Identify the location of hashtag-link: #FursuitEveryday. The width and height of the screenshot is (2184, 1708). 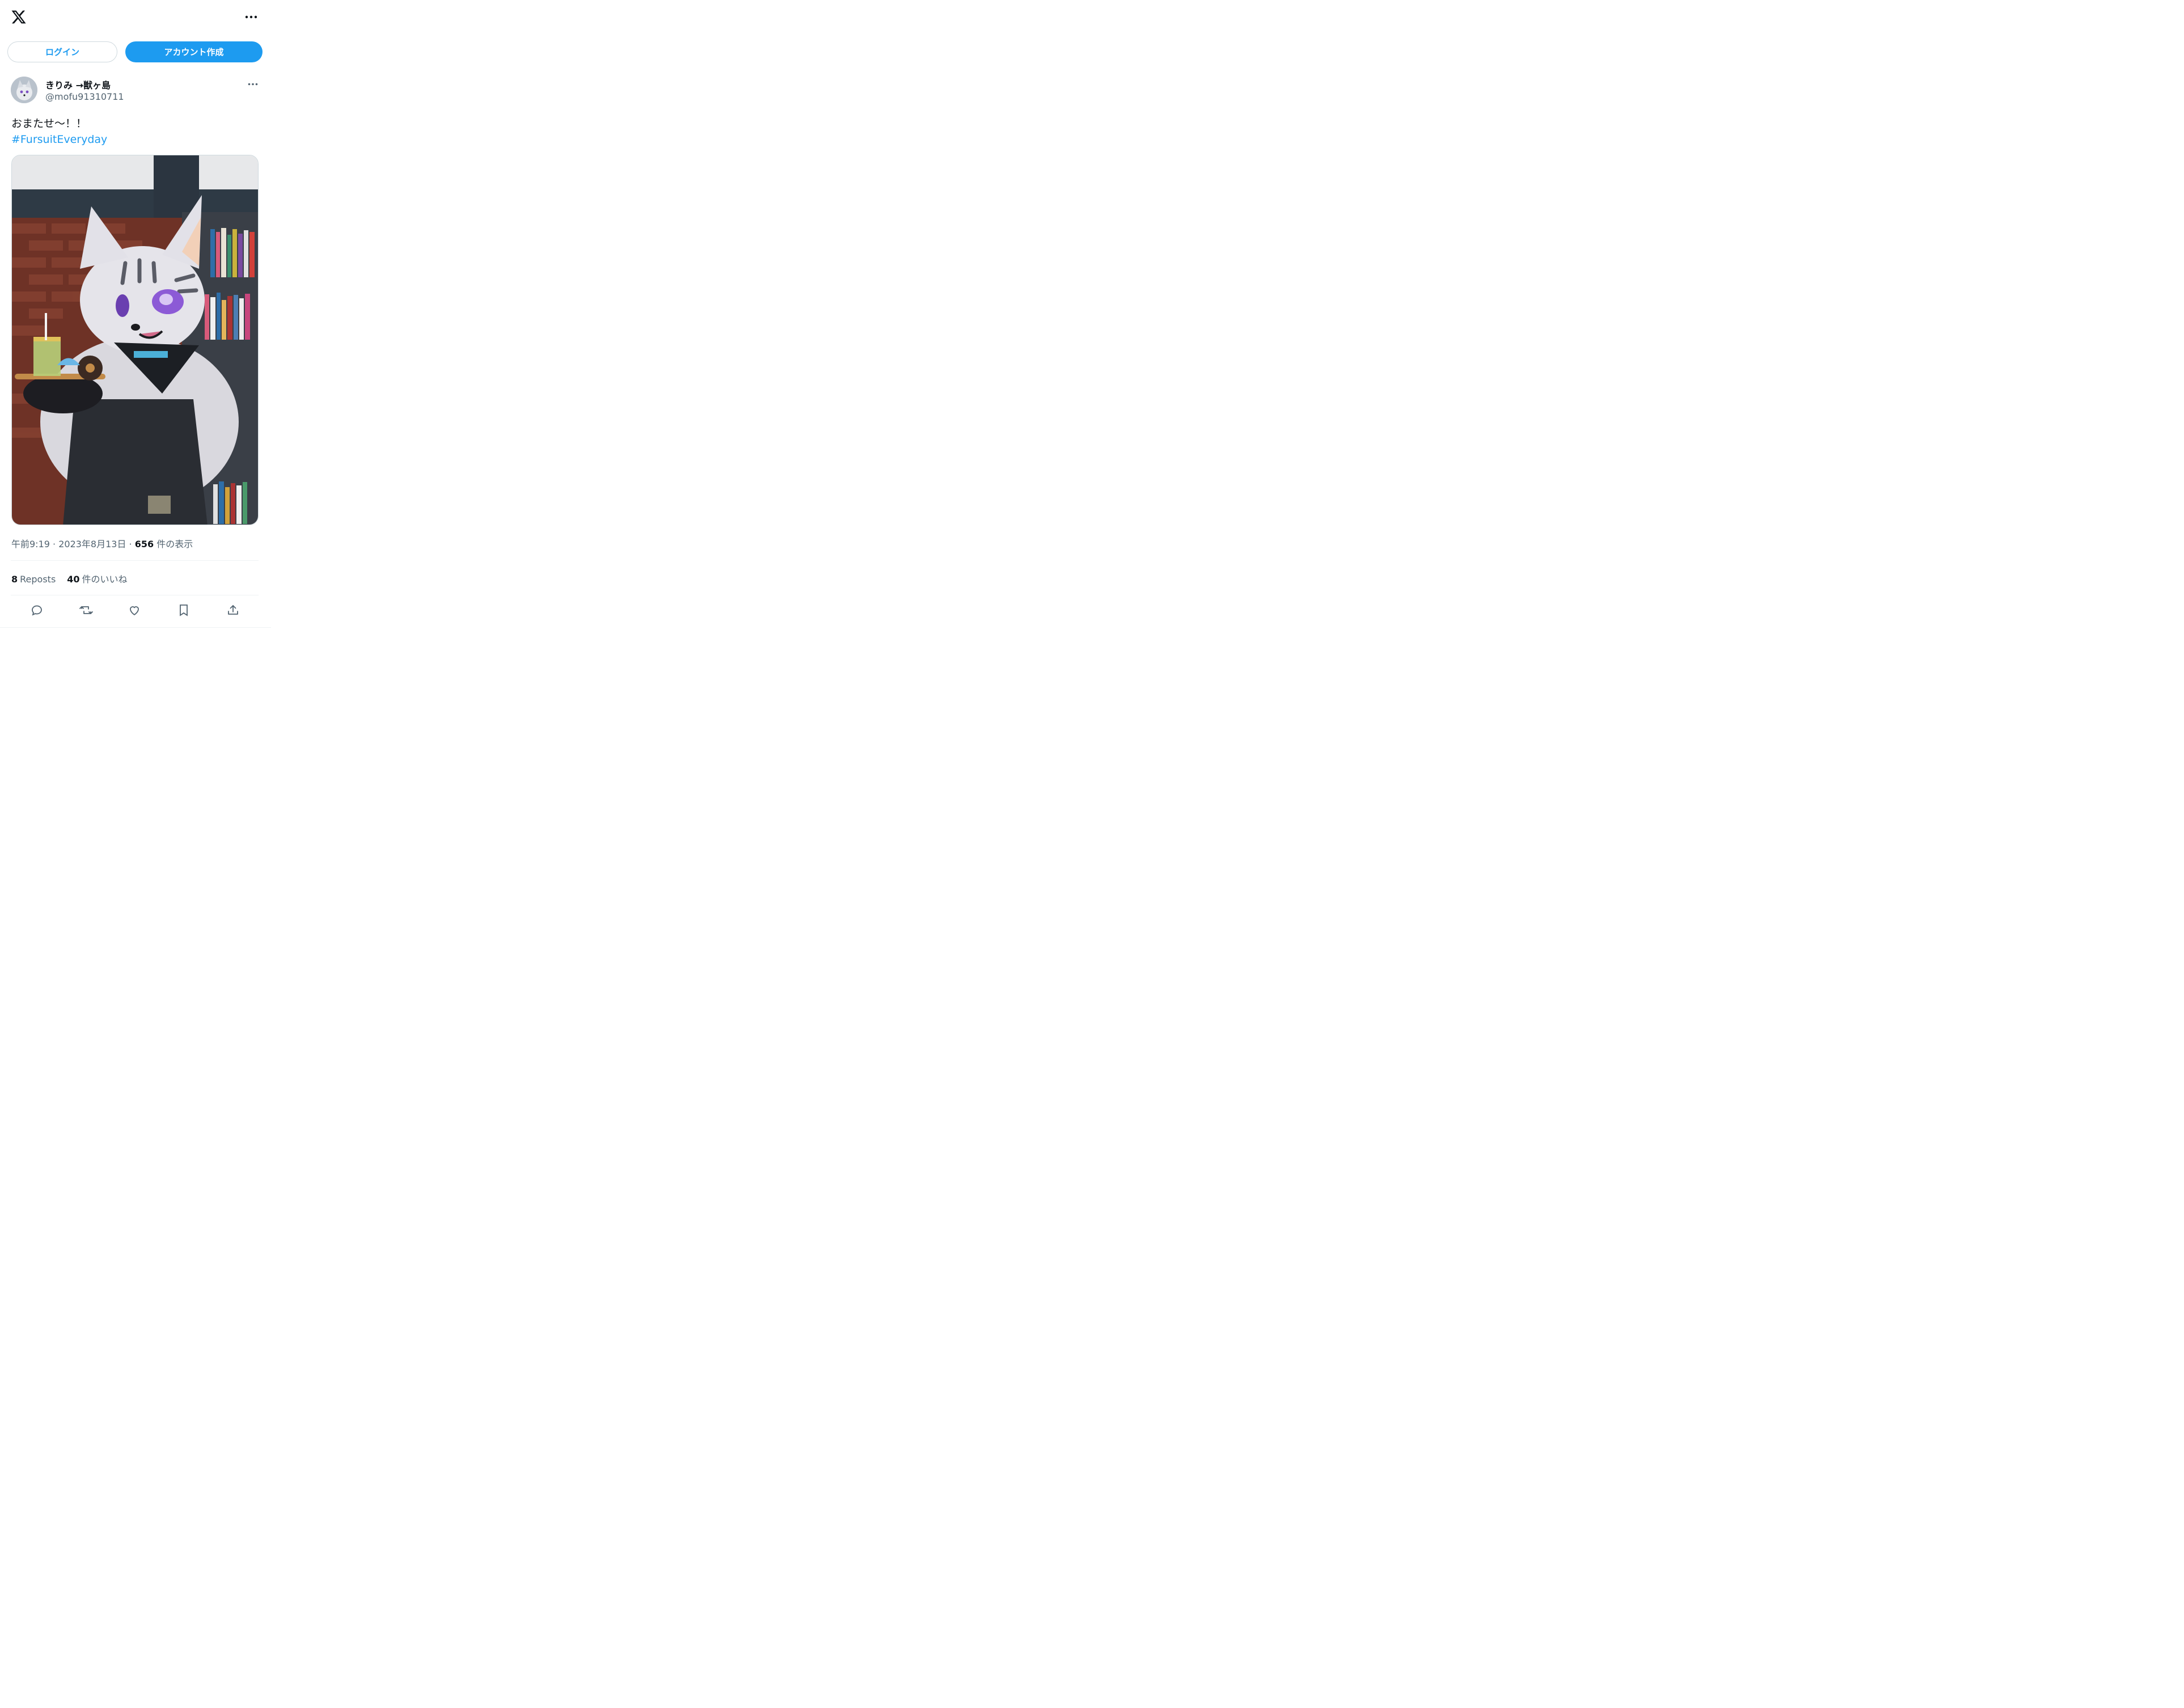
(59, 139).